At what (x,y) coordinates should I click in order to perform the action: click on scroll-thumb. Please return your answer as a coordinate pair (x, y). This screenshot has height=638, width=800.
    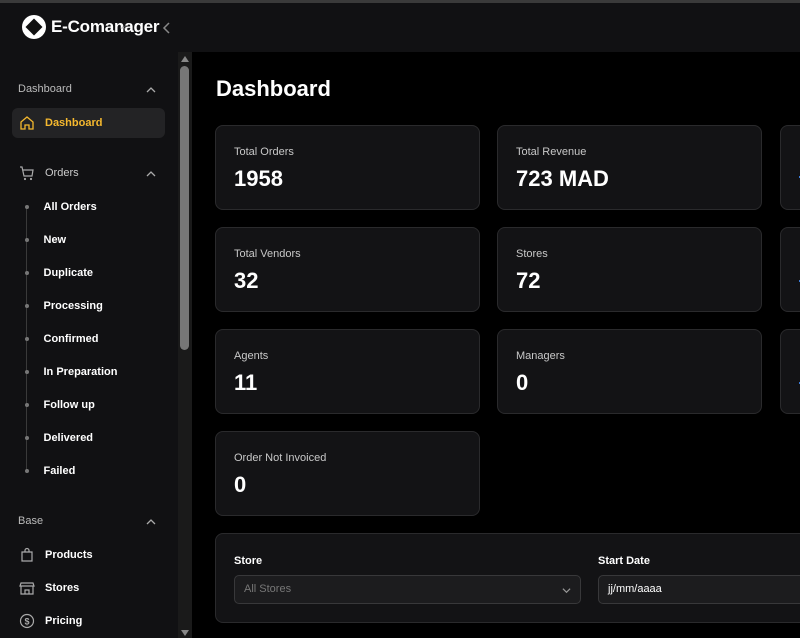
    Looking at the image, I should click on (184, 208).